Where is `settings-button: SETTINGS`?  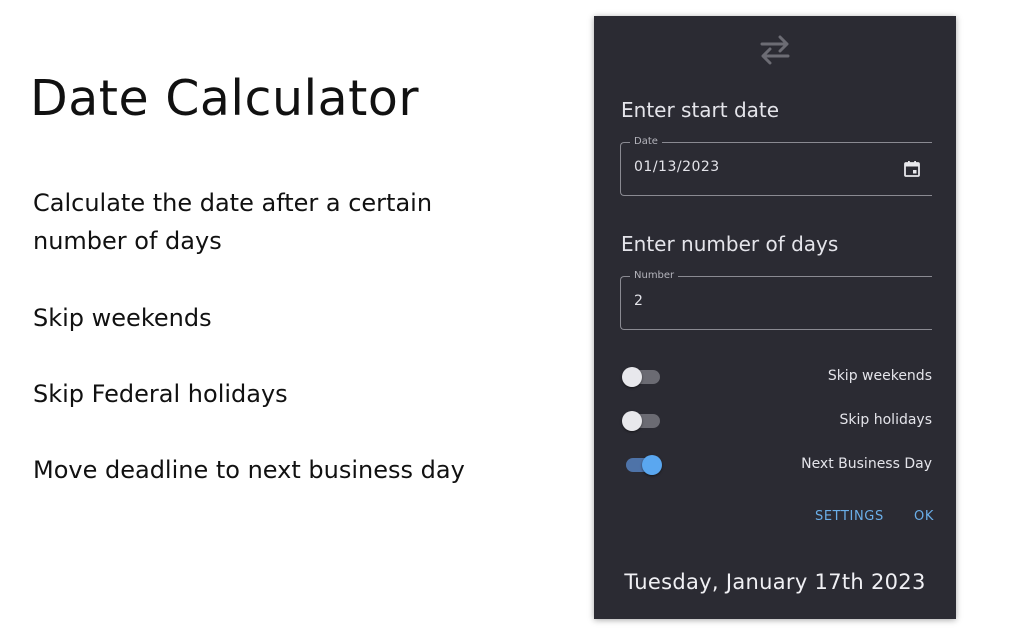 settings-button: SETTINGS is located at coordinates (849, 516).